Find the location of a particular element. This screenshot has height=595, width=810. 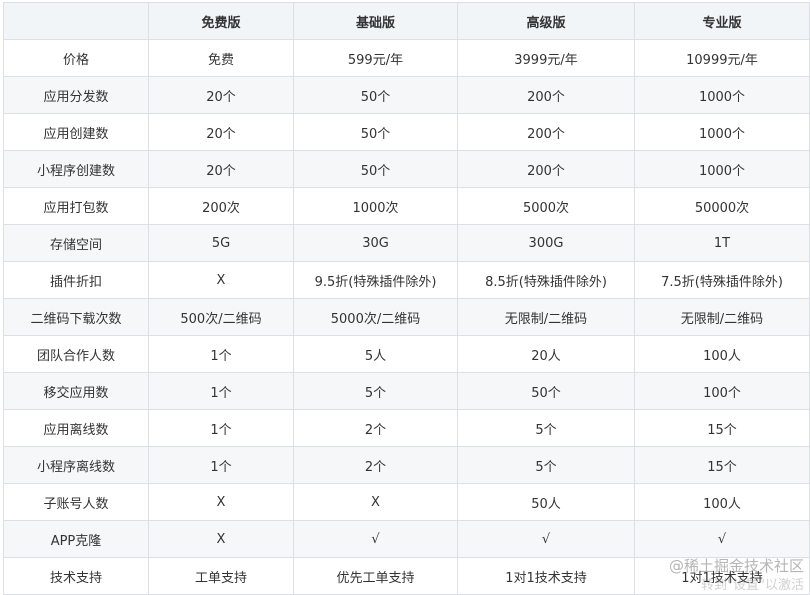

basic-cell: √ is located at coordinates (375, 539).